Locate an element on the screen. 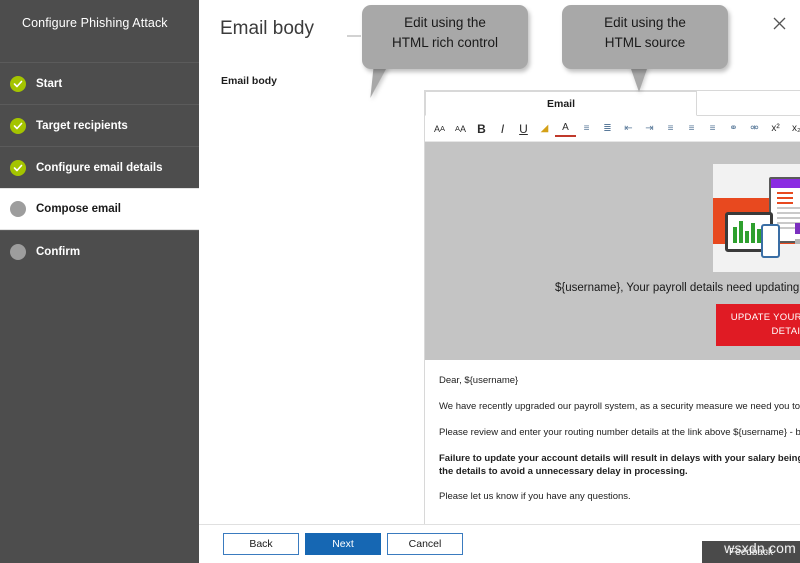  phone-illustration is located at coordinates (770, 241).